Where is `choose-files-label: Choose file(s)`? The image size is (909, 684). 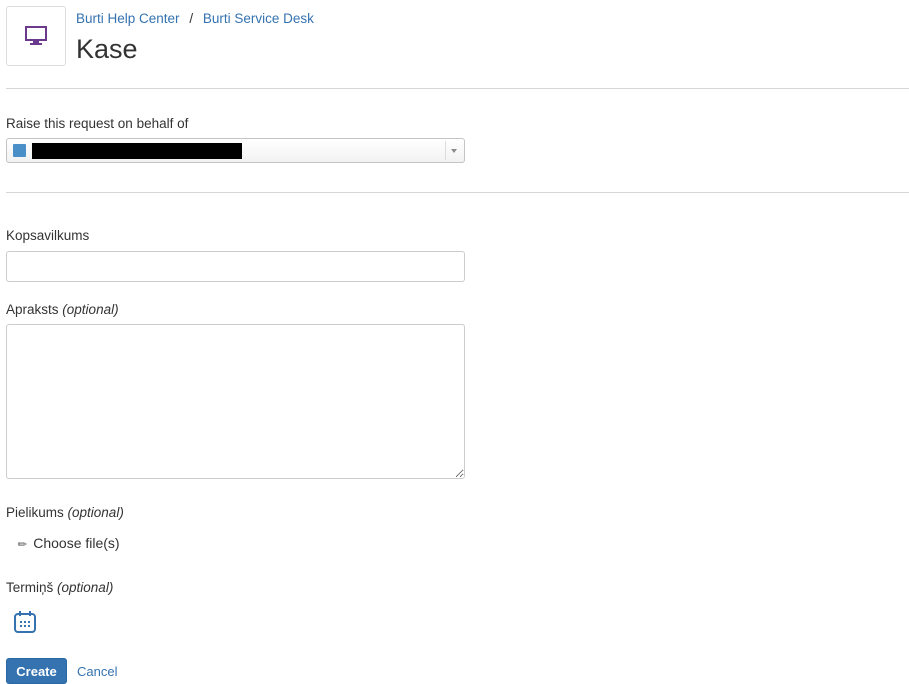 choose-files-label: Choose file(s) is located at coordinates (76, 543).